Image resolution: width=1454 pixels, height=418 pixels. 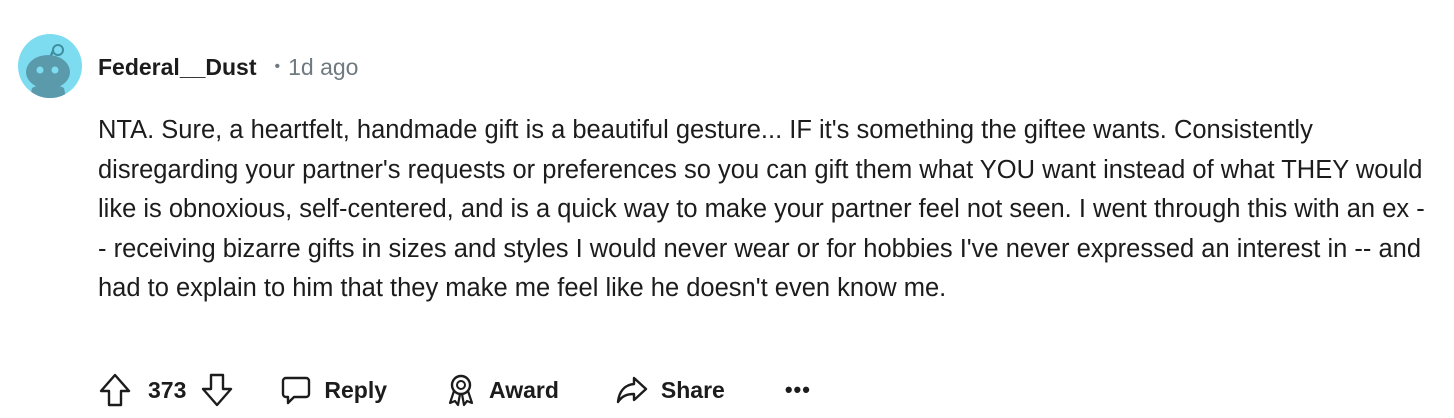 What do you see at coordinates (177, 67) in the screenshot?
I see `author-name: Federal__Dust` at bounding box center [177, 67].